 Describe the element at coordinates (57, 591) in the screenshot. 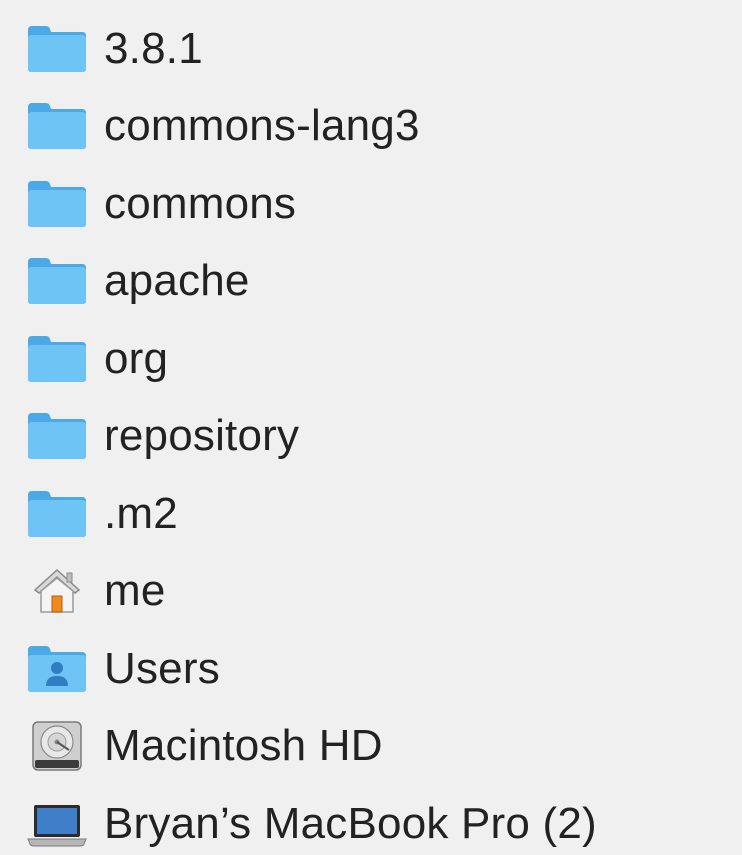

I see `home-icon` at that location.